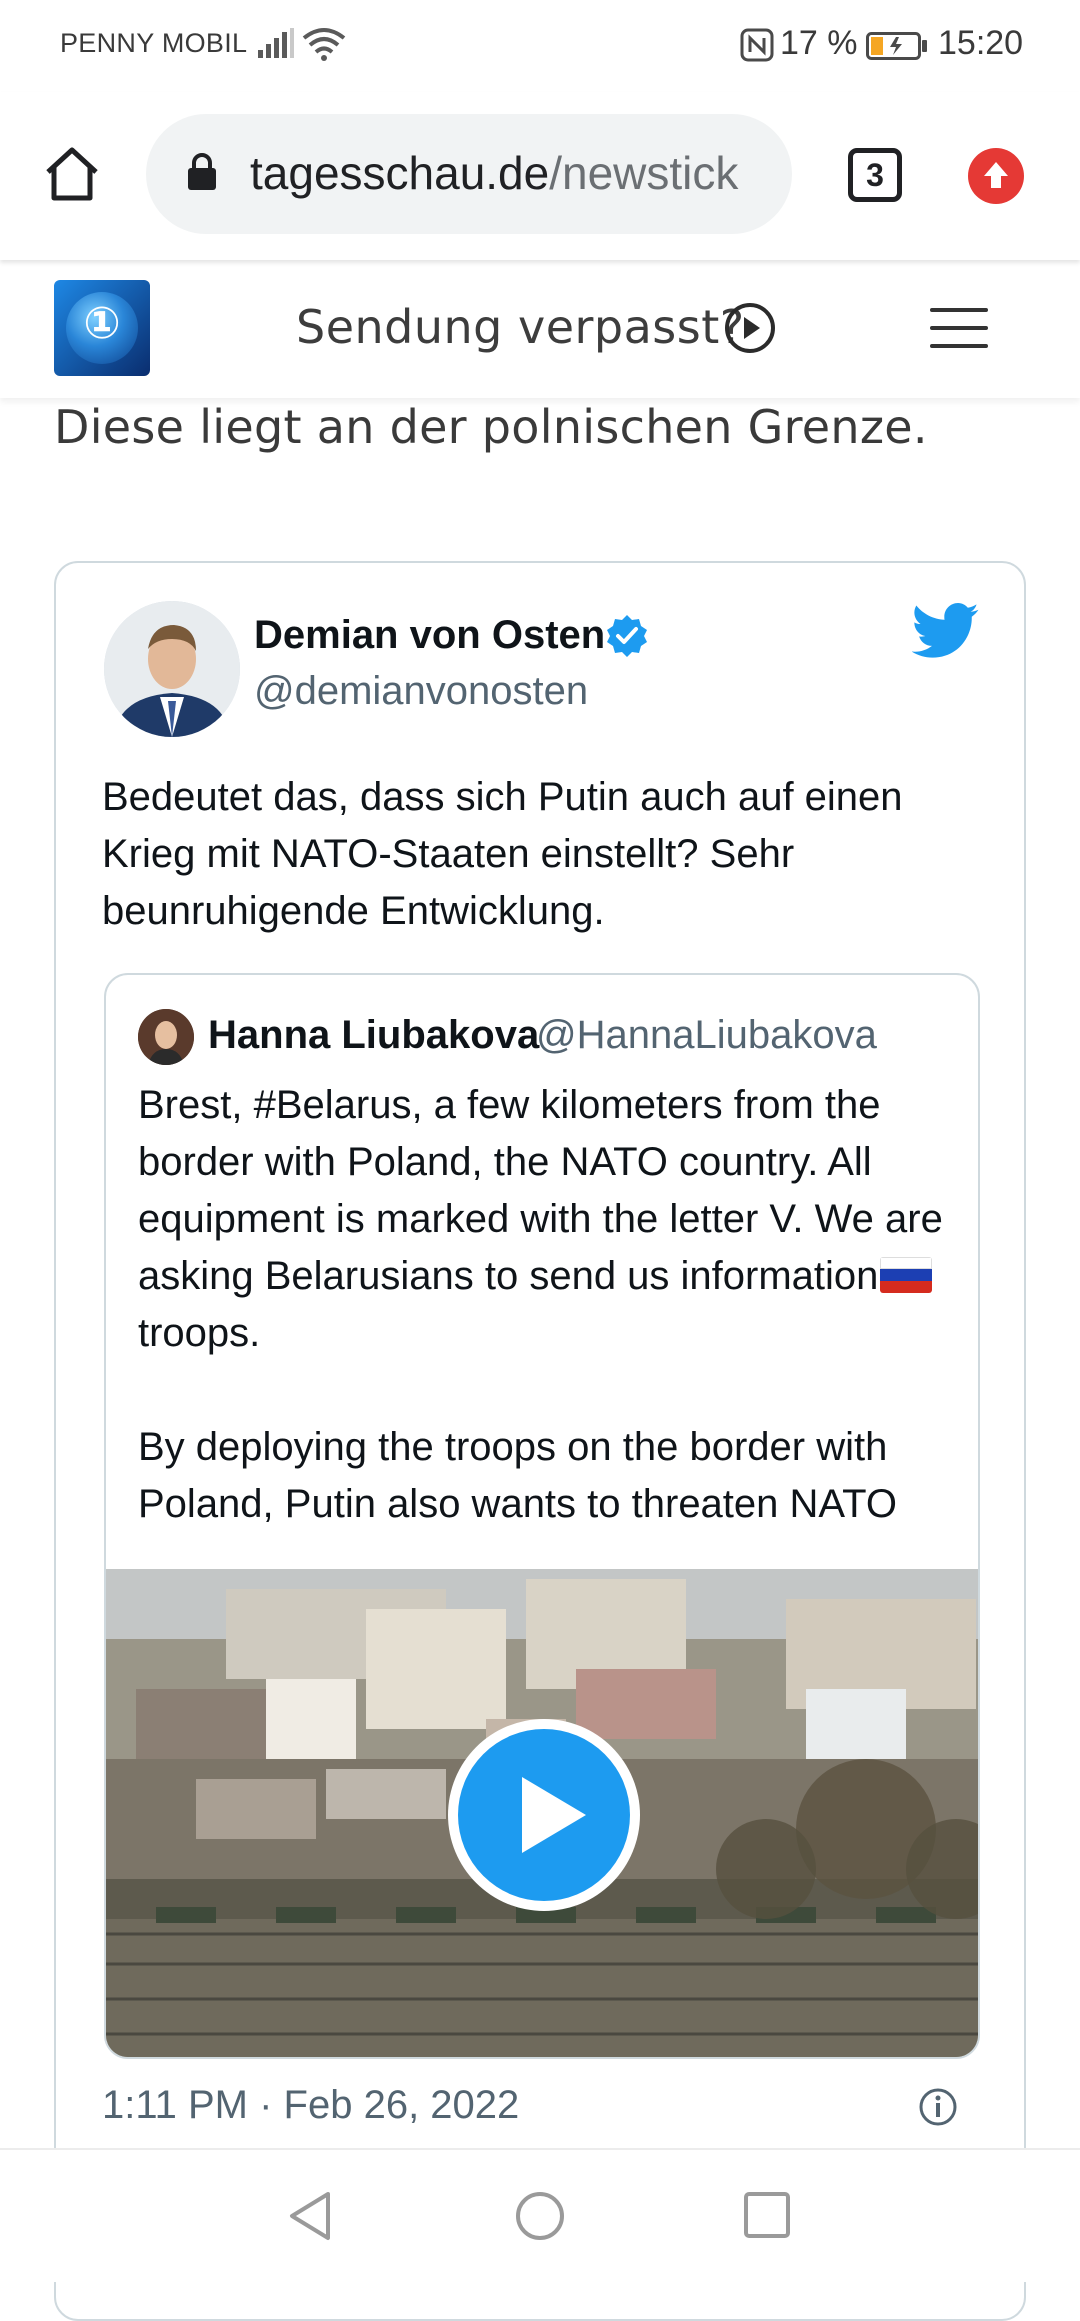 The image size is (1080, 2321). What do you see at coordinates (750, 328) in the screenshot?
I see `play-circle-icon` at bounding box center [750, 328].